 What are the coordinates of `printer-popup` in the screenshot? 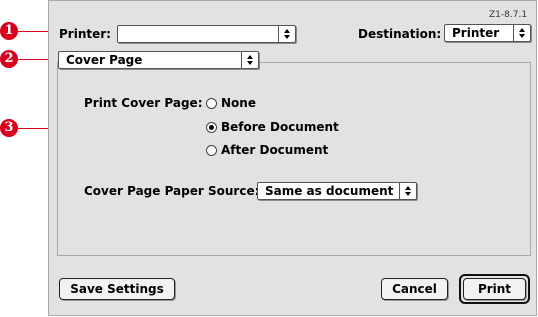 It's located at (206, 34).